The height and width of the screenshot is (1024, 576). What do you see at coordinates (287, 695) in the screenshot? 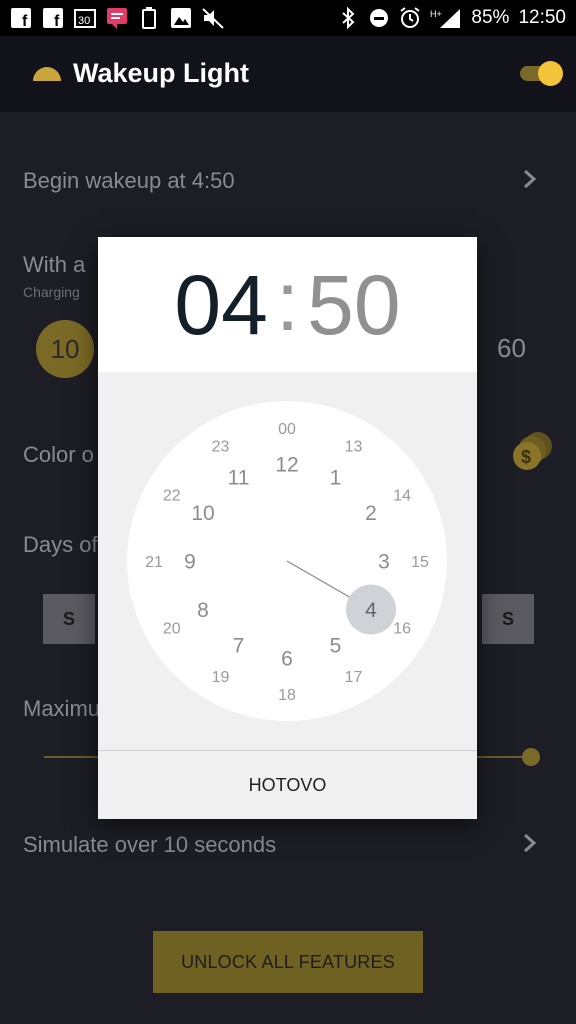
I see `hour-18: 18` at bounding box center [287, 695].